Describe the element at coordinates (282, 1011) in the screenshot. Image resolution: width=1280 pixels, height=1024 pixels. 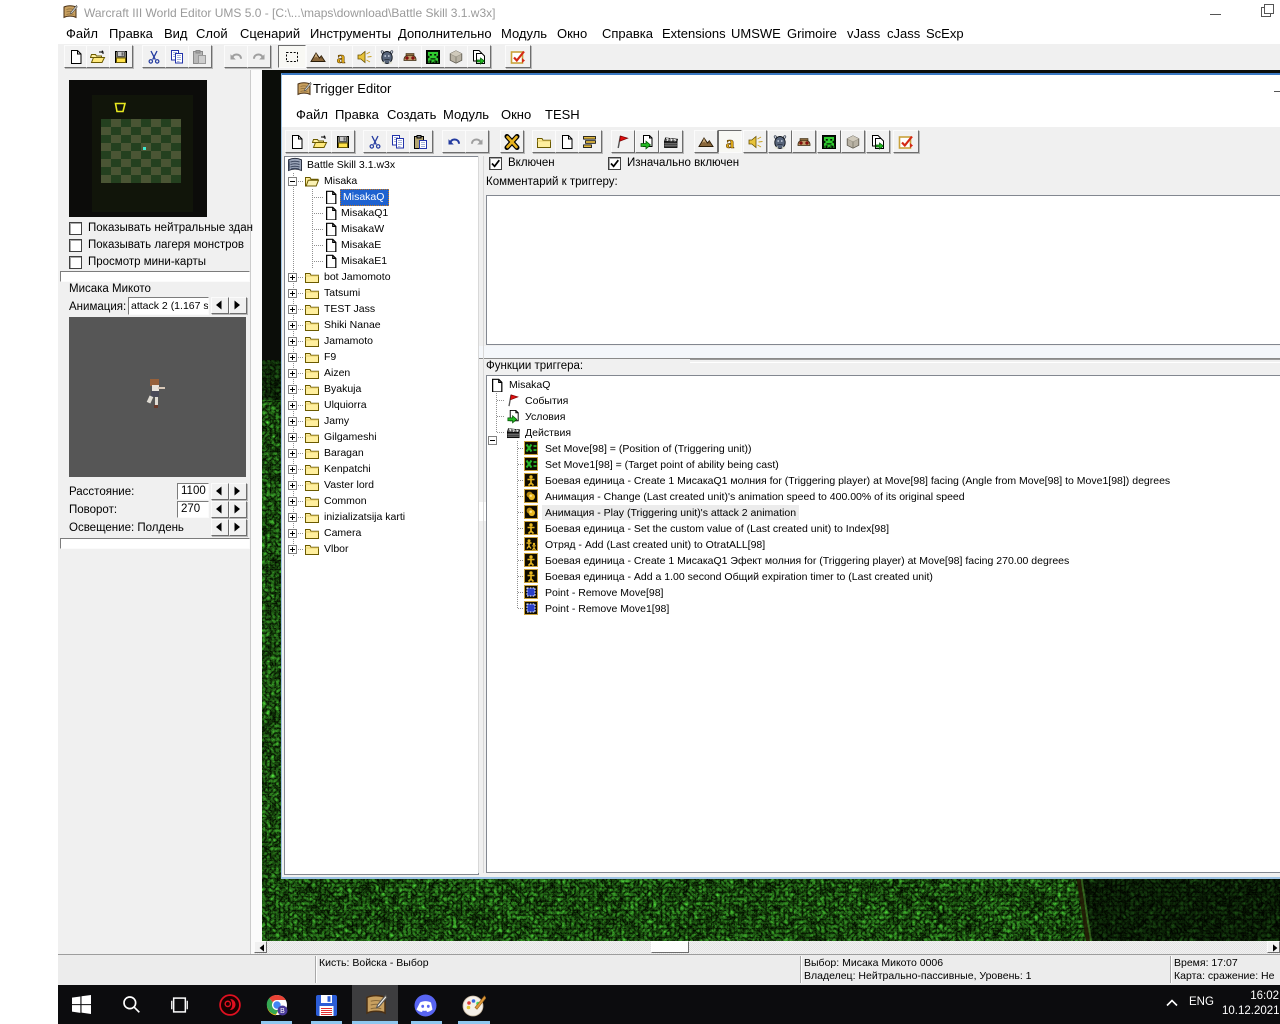
I see `svg-text: B` at that location.